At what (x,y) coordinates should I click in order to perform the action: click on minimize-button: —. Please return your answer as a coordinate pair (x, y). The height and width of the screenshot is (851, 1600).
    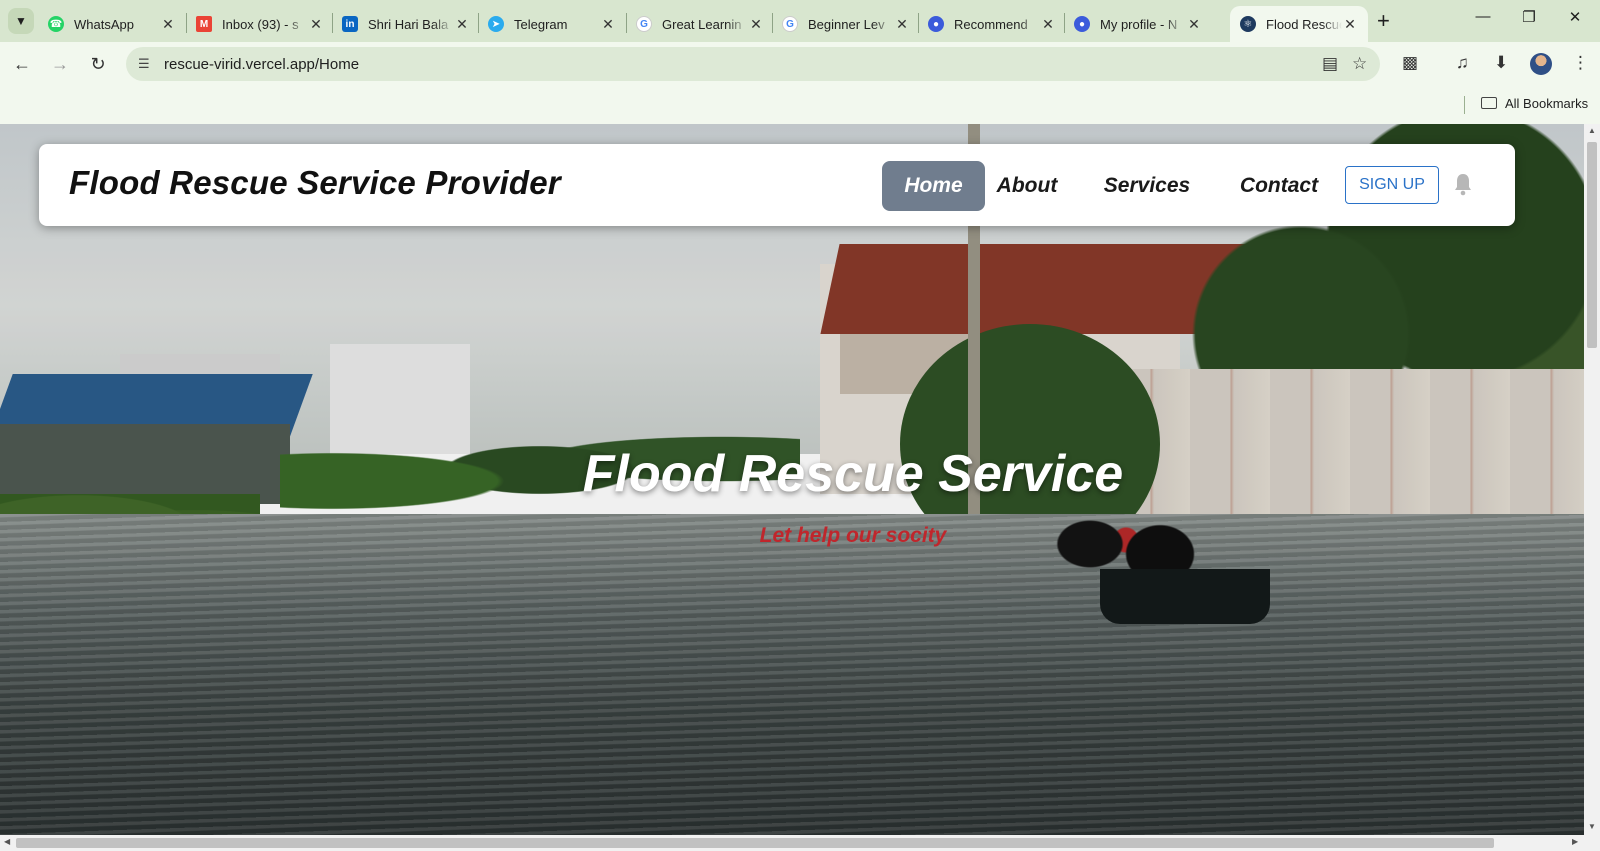
    Looking at the image, I should click on (1483, 16).